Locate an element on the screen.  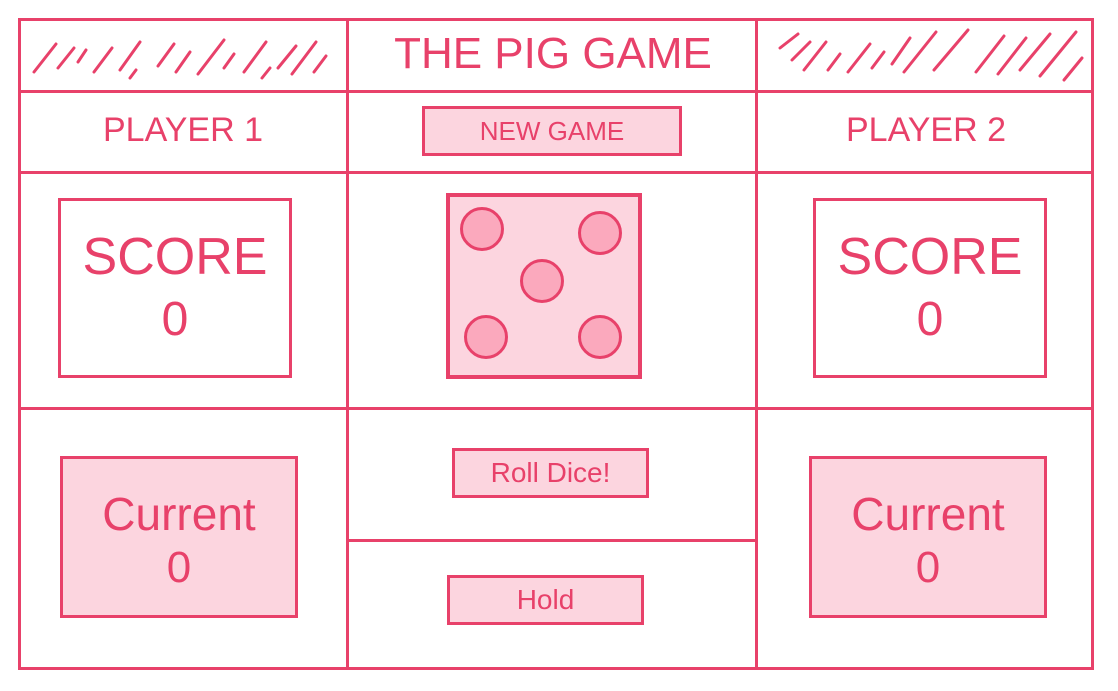
player-1-current-box: Current 0 is located at coordinates (179, 537).